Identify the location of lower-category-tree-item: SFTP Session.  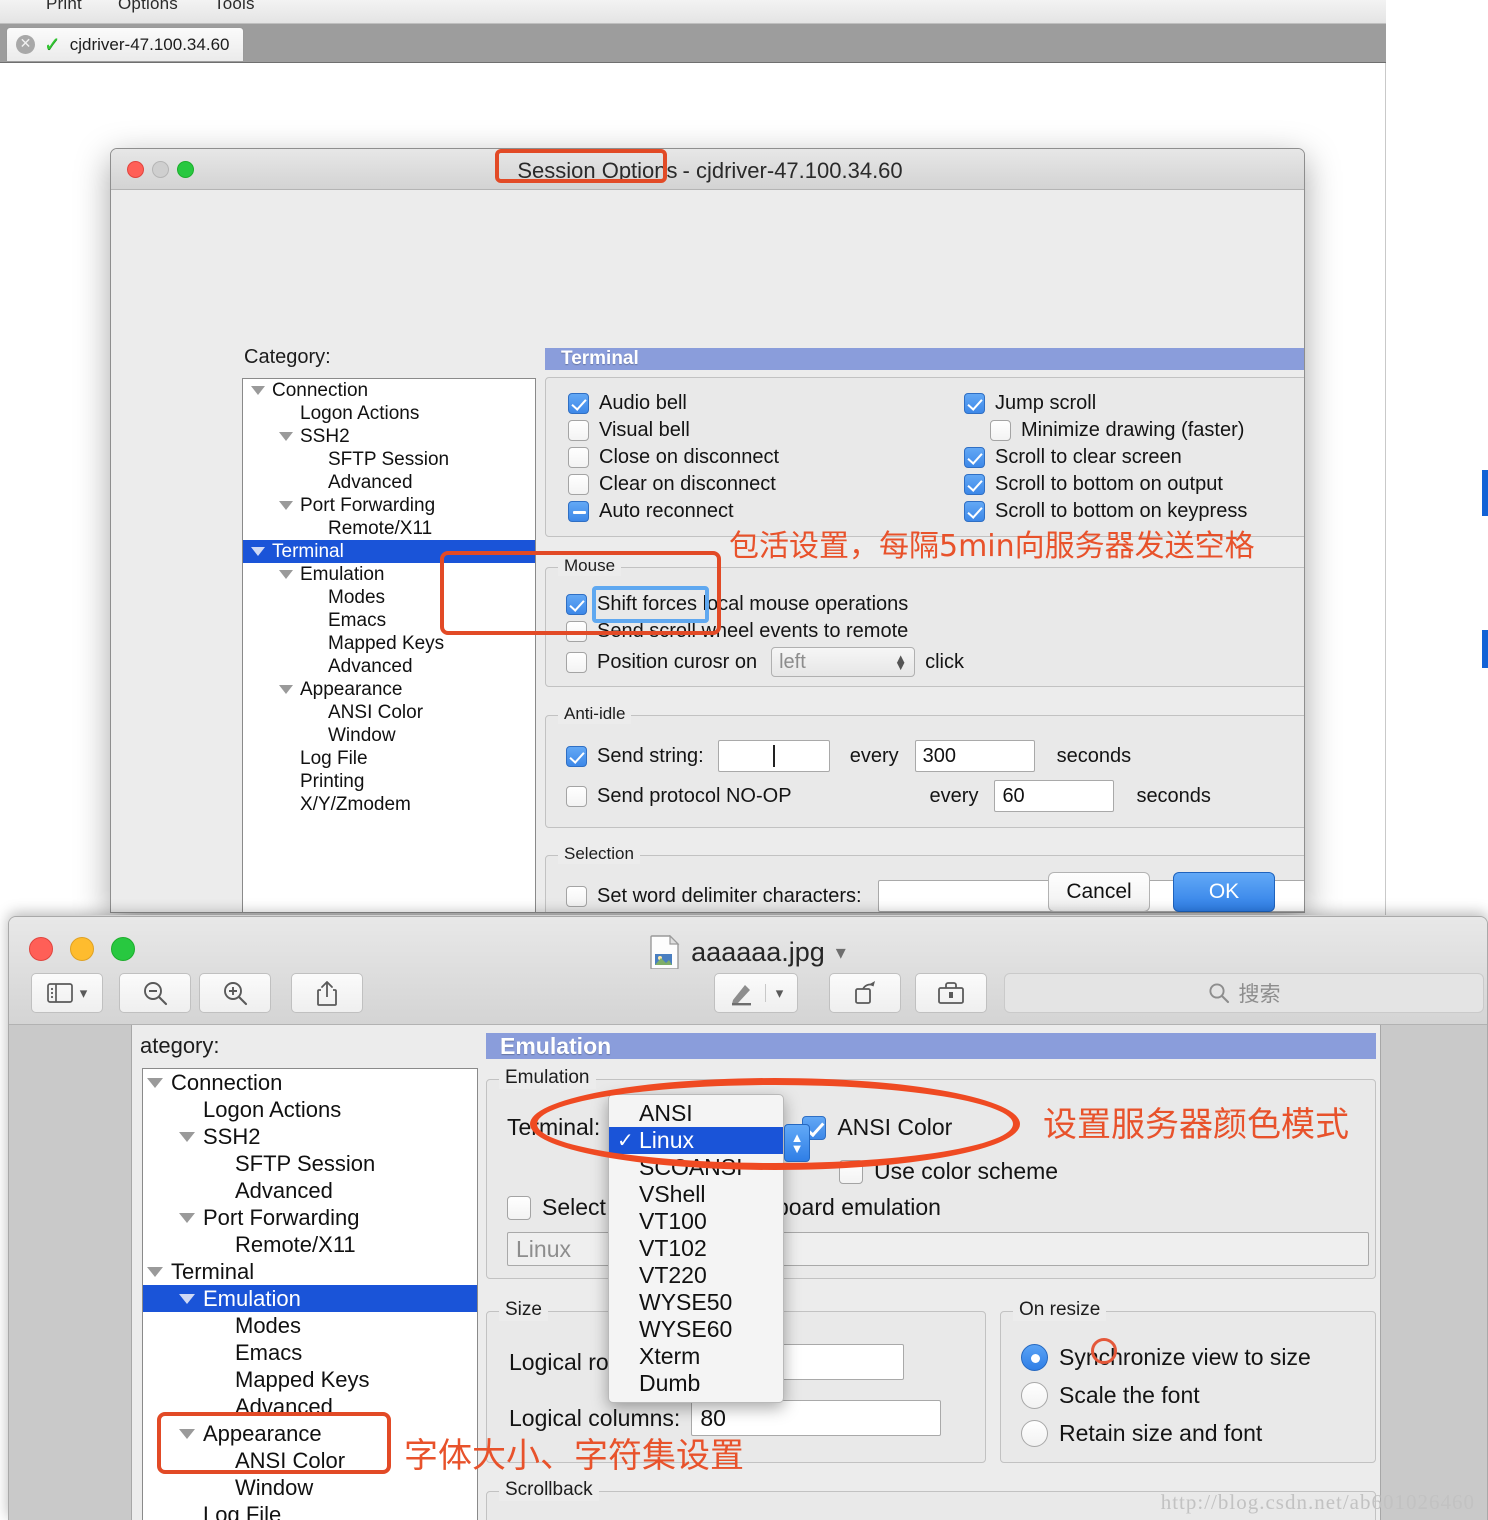
(310, 1163).